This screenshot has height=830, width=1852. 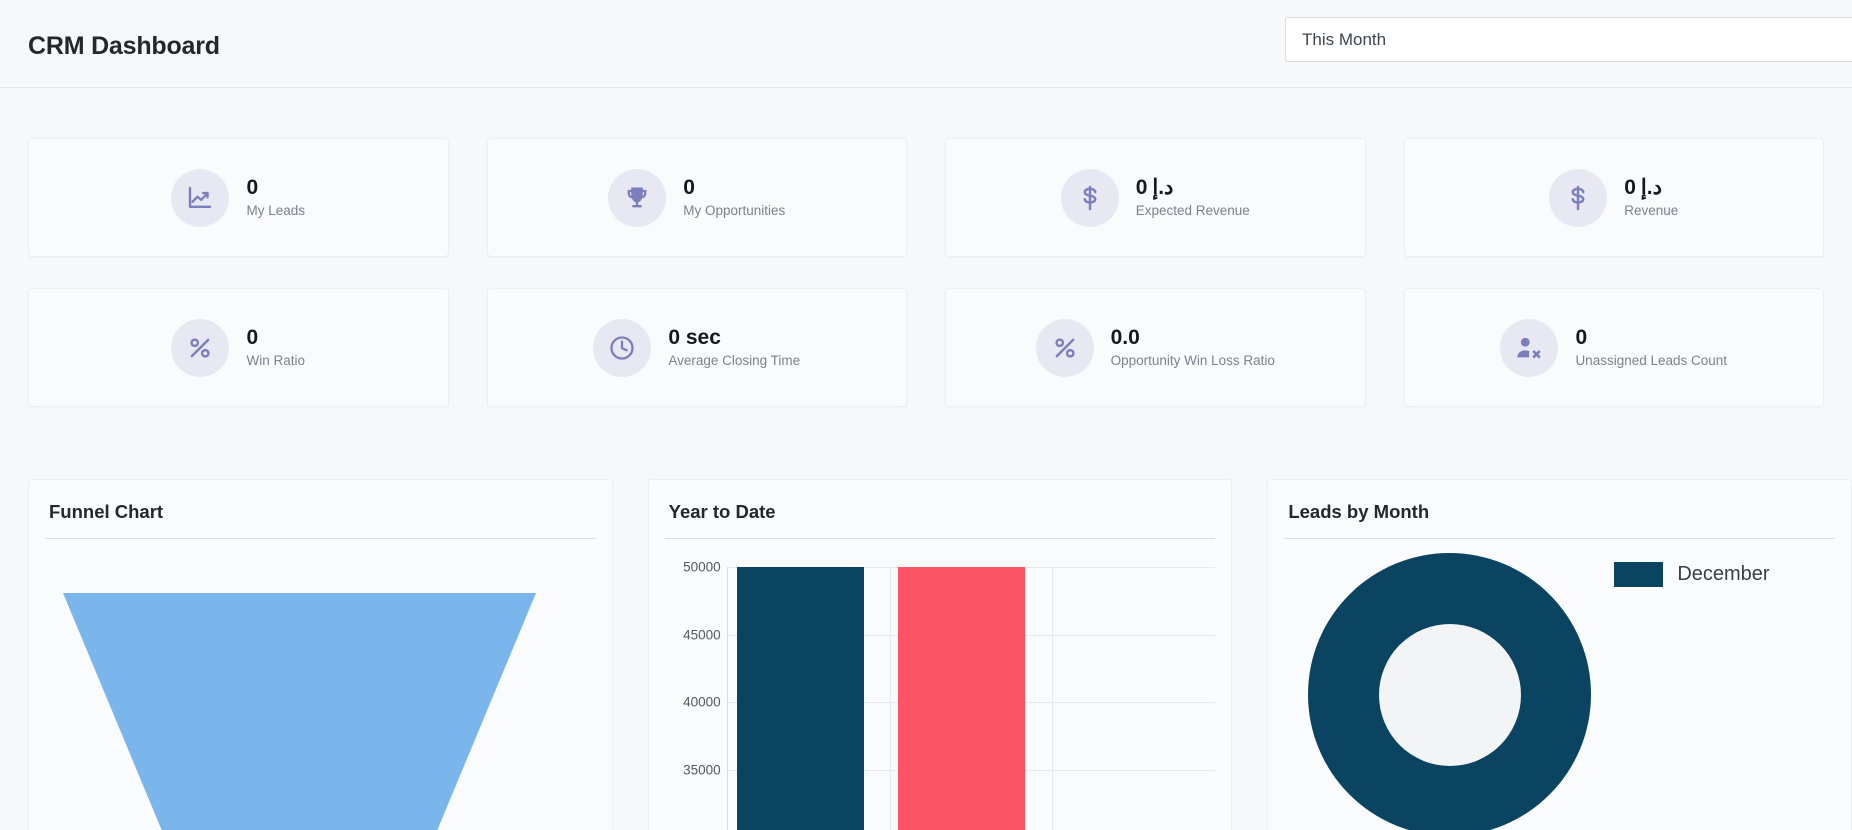 I want to click on panel-year-to-date: Year to Date 5000045000400003500030000, so click(x=940, y=654).